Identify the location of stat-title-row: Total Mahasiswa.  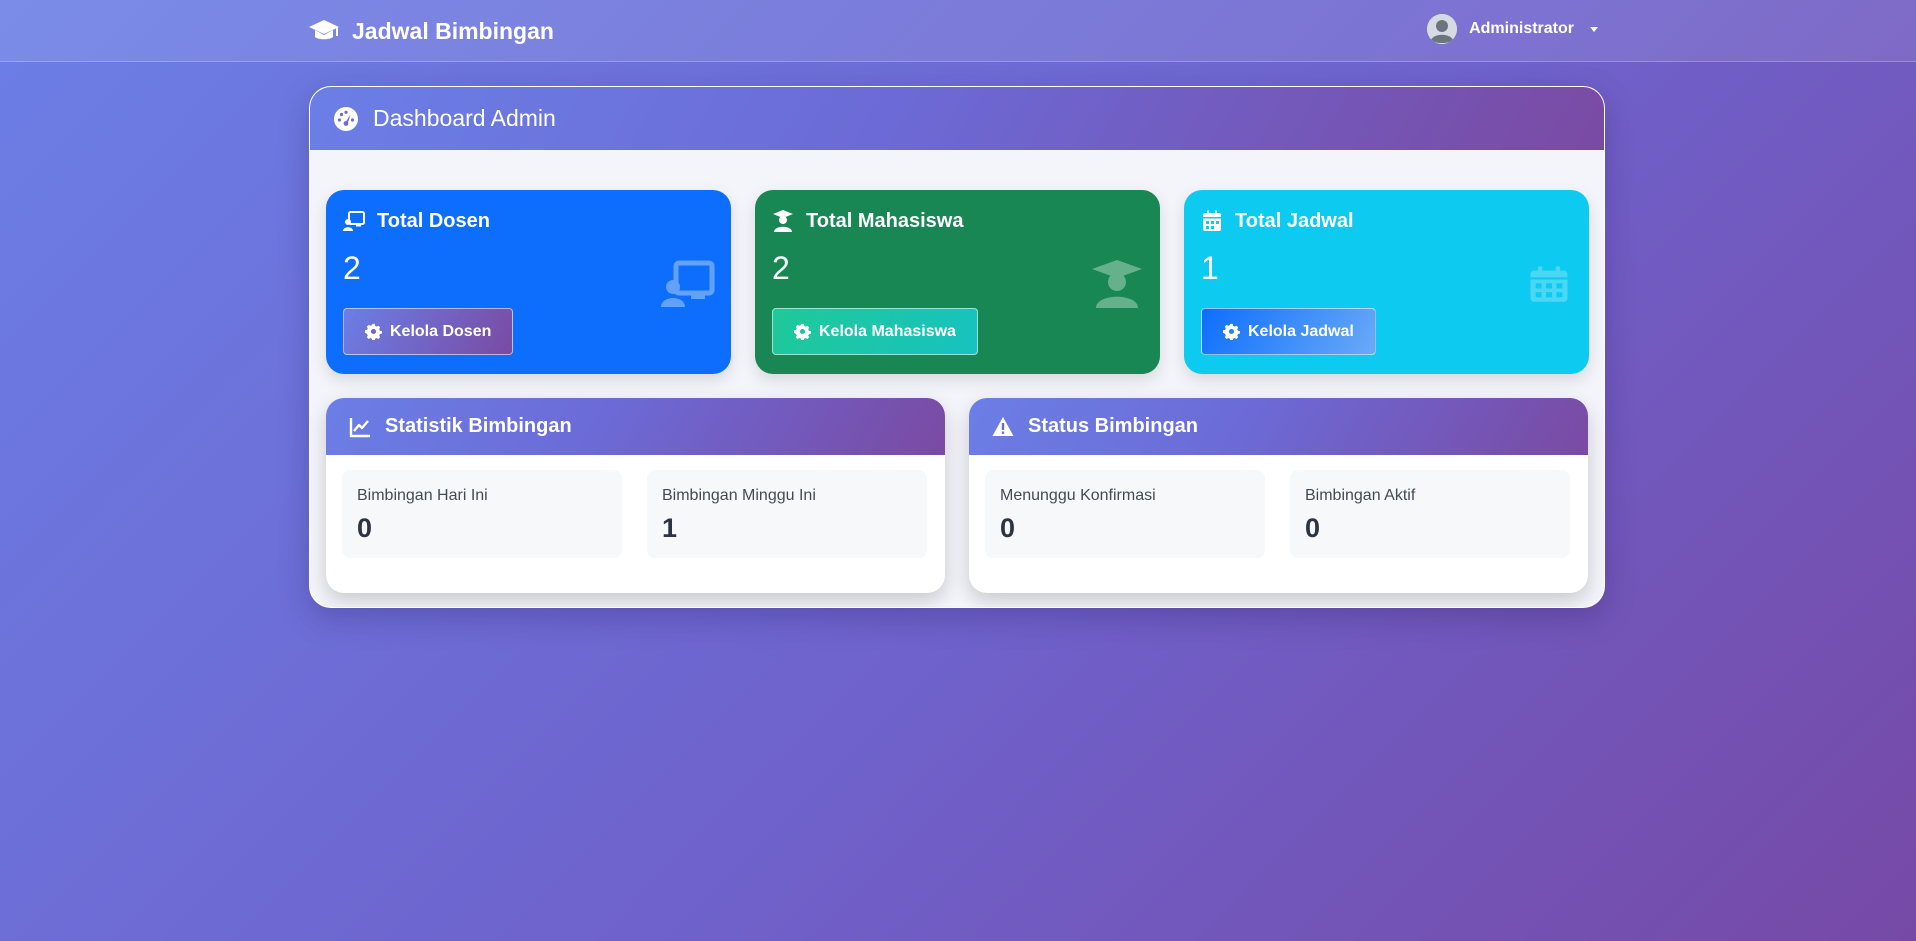
(957, 221).